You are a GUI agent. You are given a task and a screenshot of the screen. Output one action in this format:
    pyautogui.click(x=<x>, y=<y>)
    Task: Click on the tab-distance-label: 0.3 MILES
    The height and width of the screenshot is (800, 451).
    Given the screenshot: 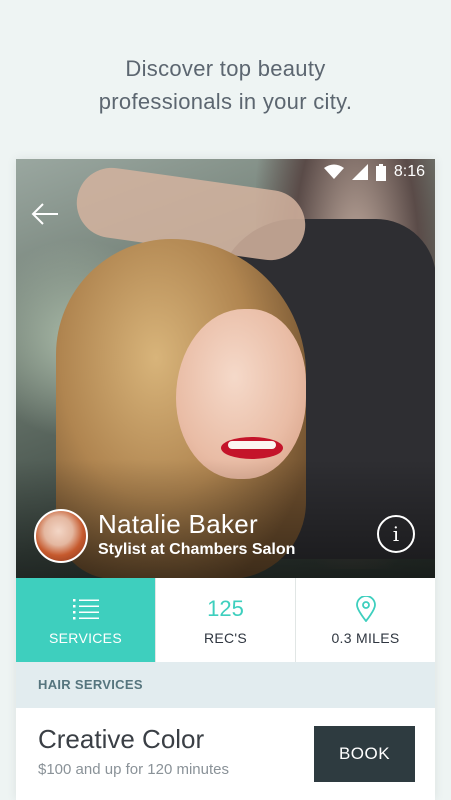 What is the action you would take?
    pyautogui.click(x=365, y=638)
    